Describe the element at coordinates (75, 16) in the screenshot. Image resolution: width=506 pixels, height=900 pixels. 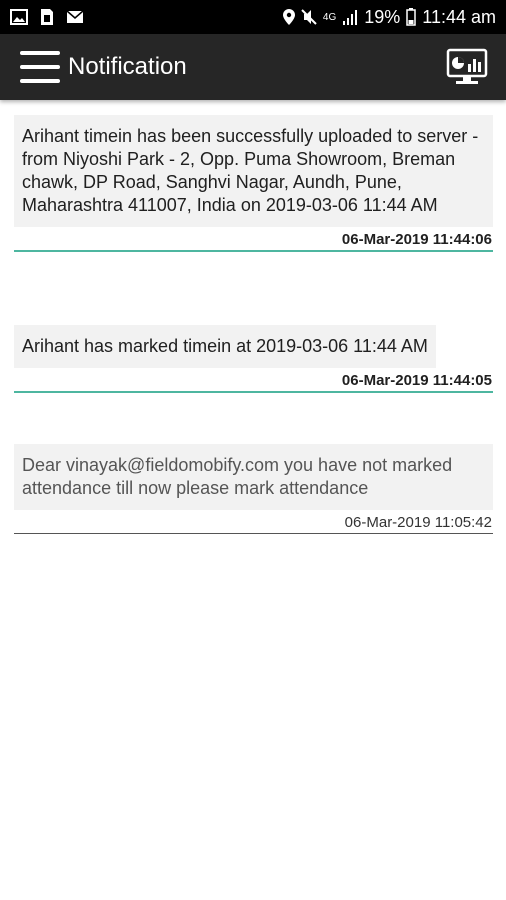
I see `mail-icon` at that location.